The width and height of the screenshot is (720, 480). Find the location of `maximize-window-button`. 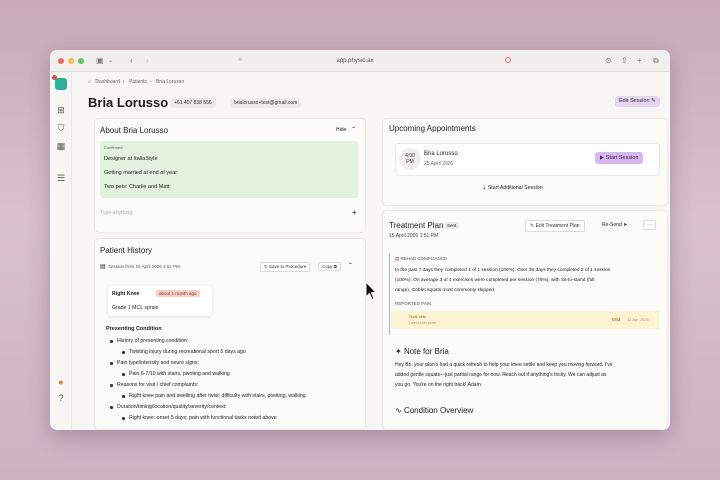

maximize-window-button is located at coordinates (81, 61).